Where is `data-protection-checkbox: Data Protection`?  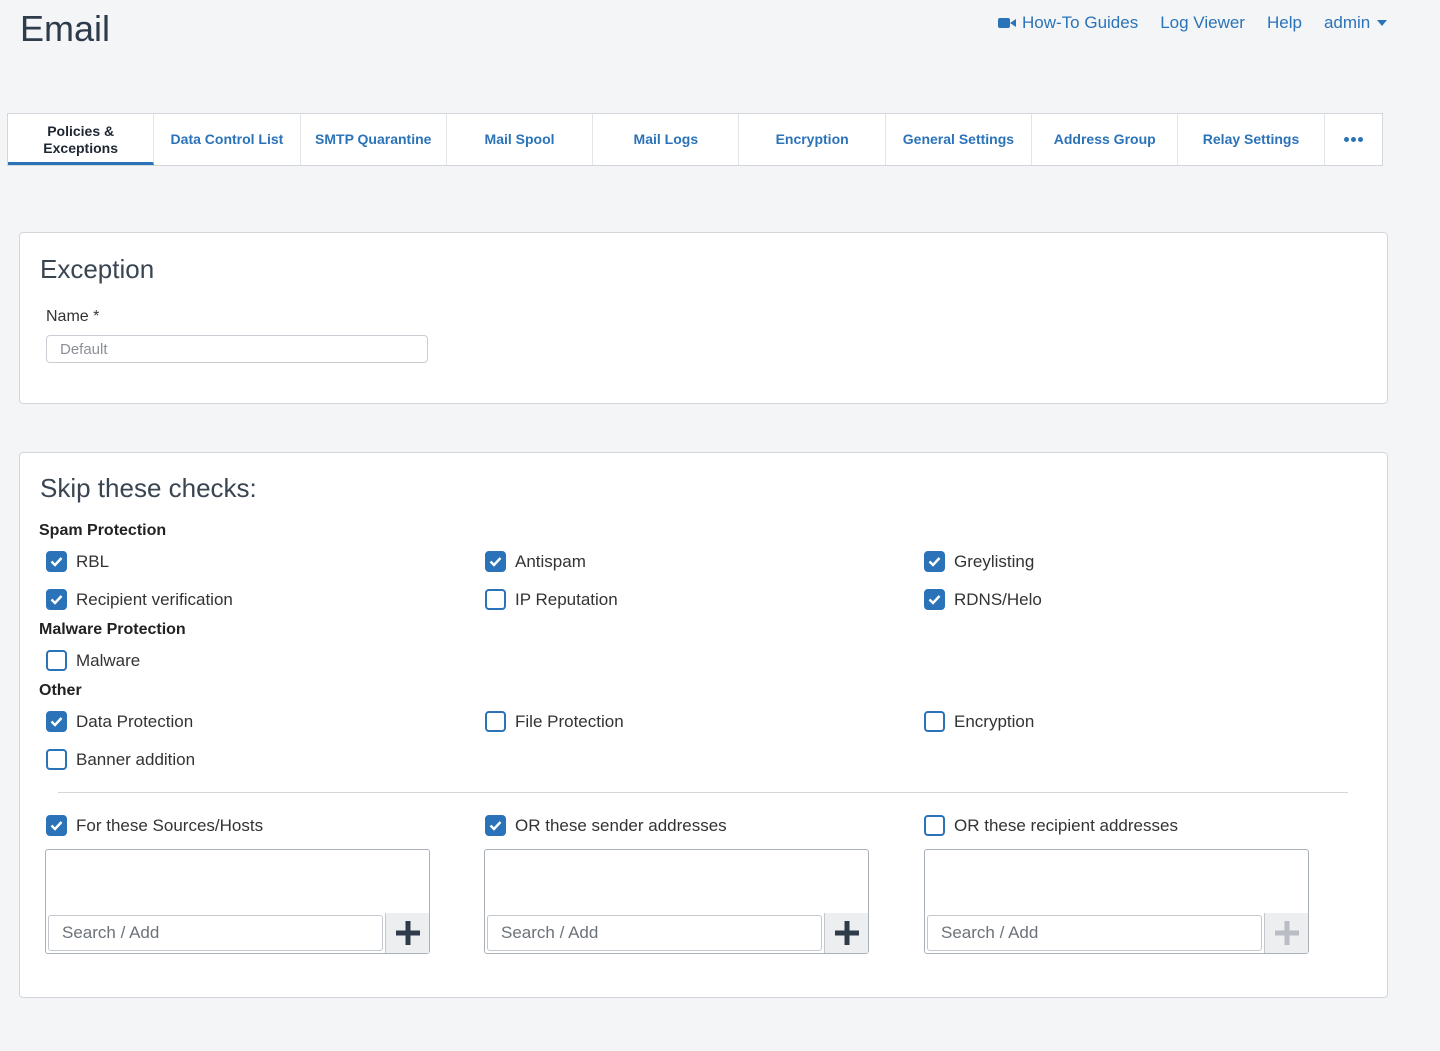 data-protection-checkbox: Data Protection is located at coordinates (119, 721).